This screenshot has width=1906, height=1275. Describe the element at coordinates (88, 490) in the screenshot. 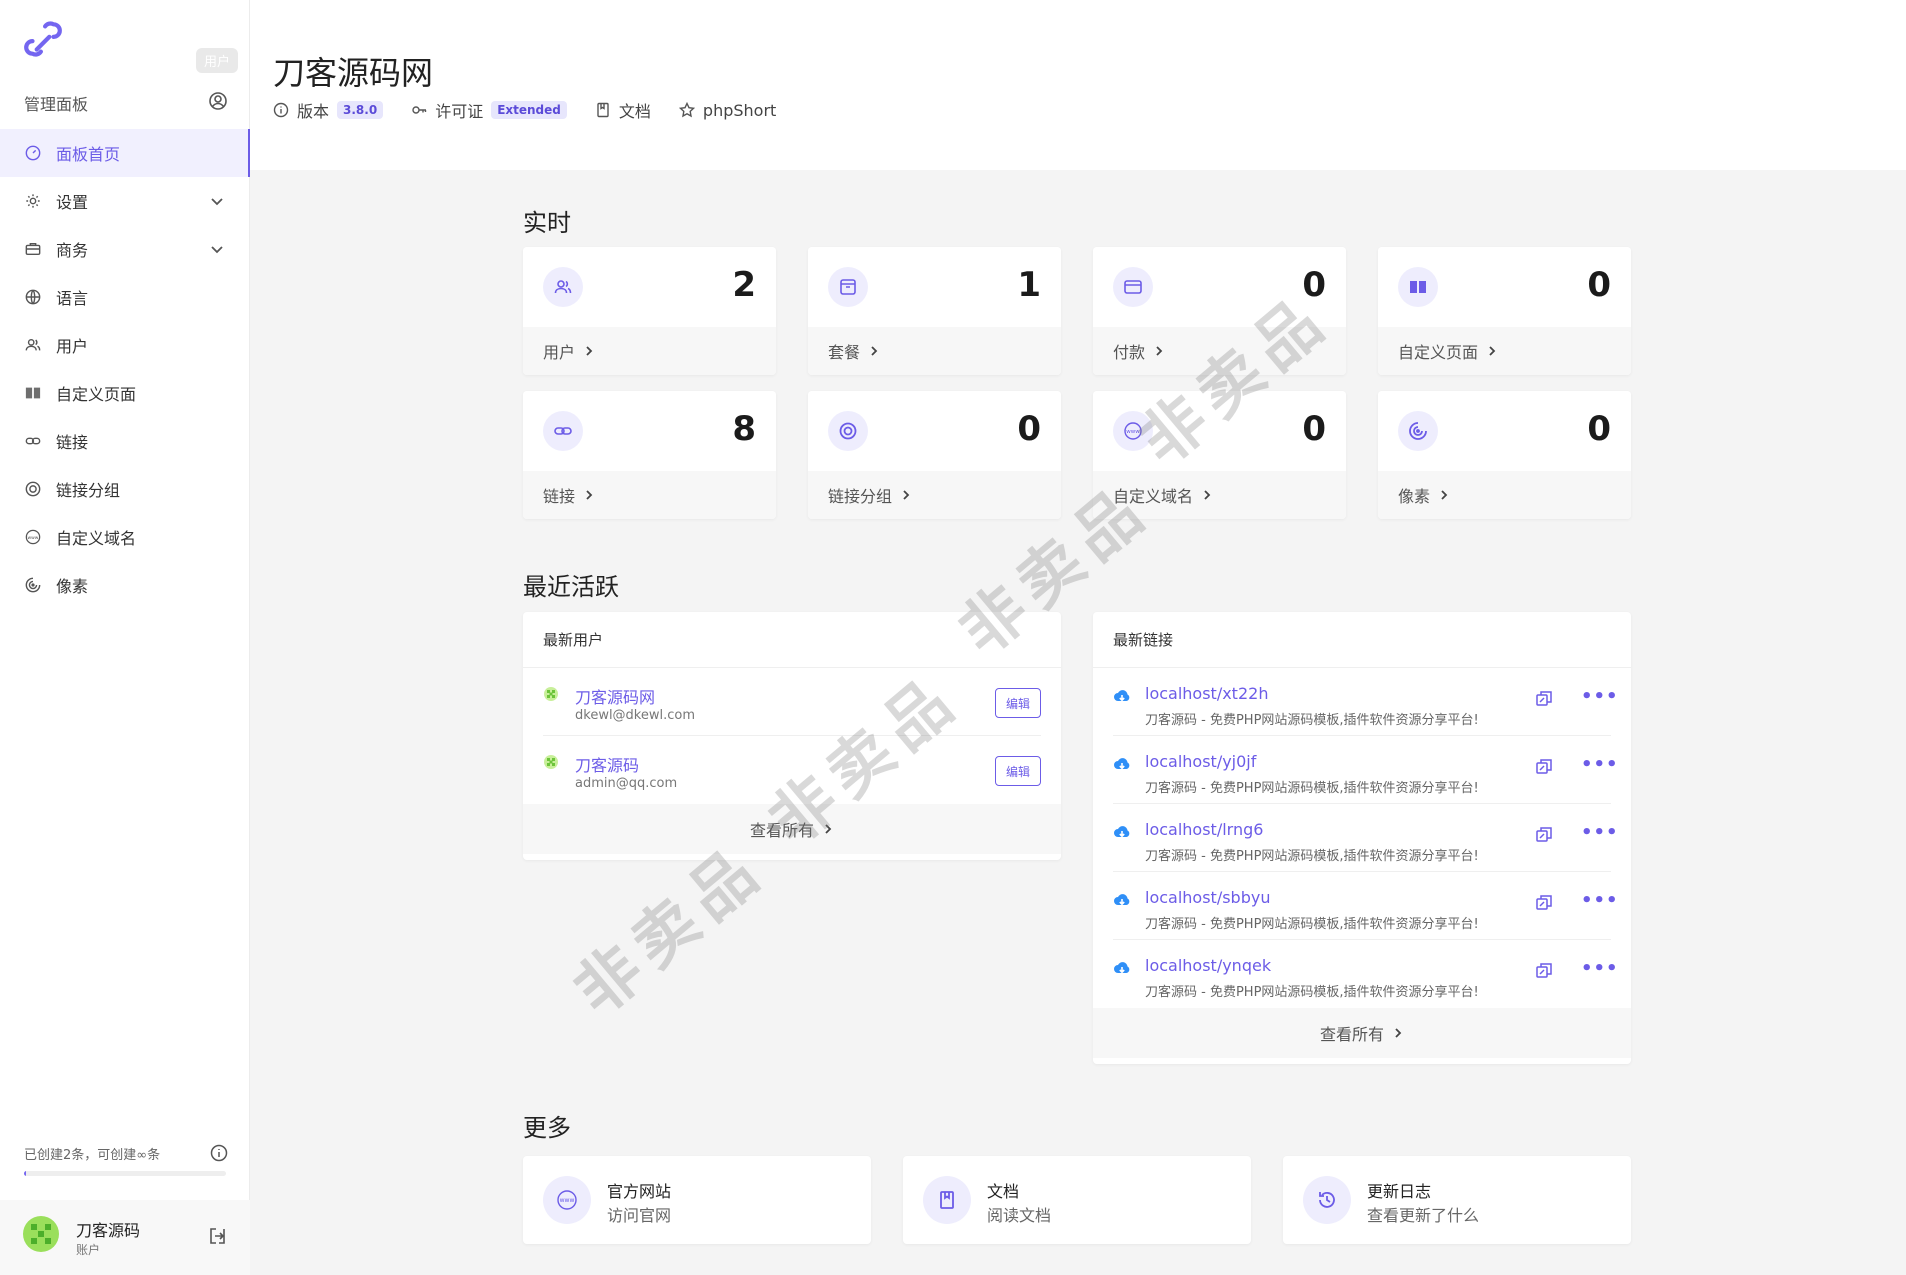

I see `sidebar-item-label: 链接分组` at that location.